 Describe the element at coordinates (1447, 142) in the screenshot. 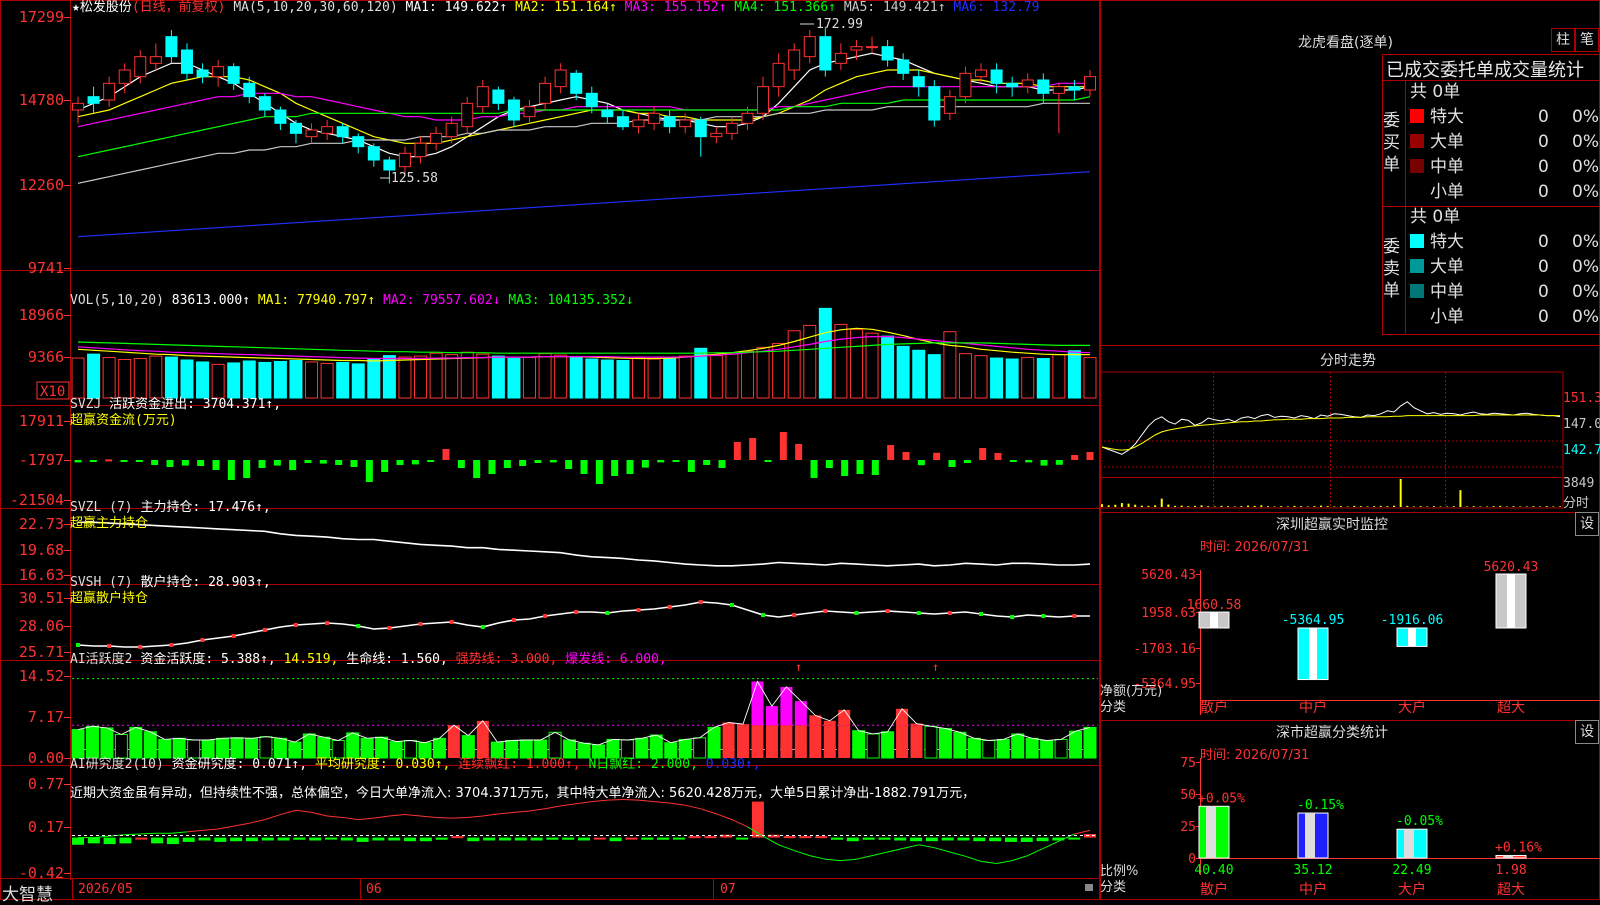

I see `row-label: 大单` at that location.